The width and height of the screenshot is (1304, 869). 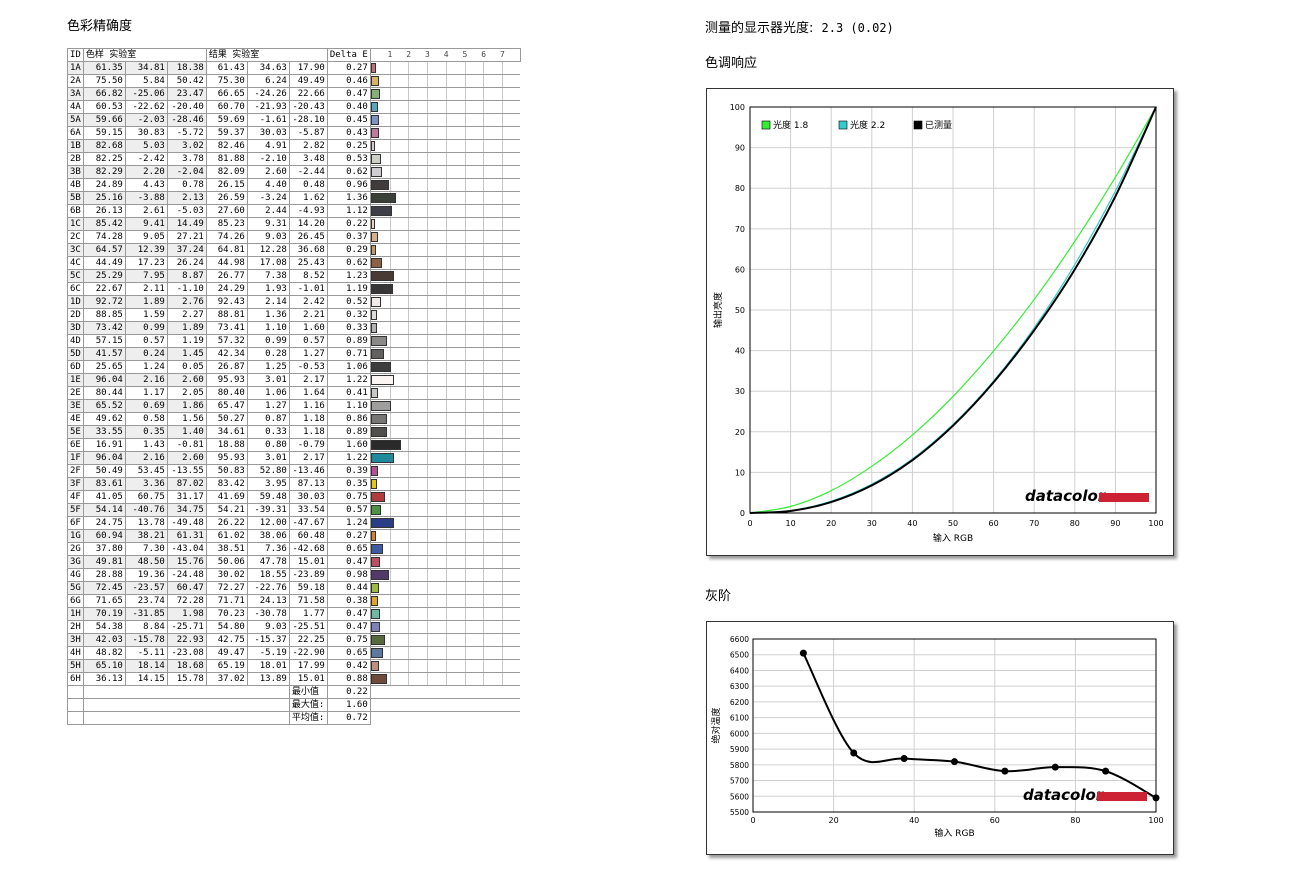 I want to click on patch-id: 2D, so click(x=75, y=315).